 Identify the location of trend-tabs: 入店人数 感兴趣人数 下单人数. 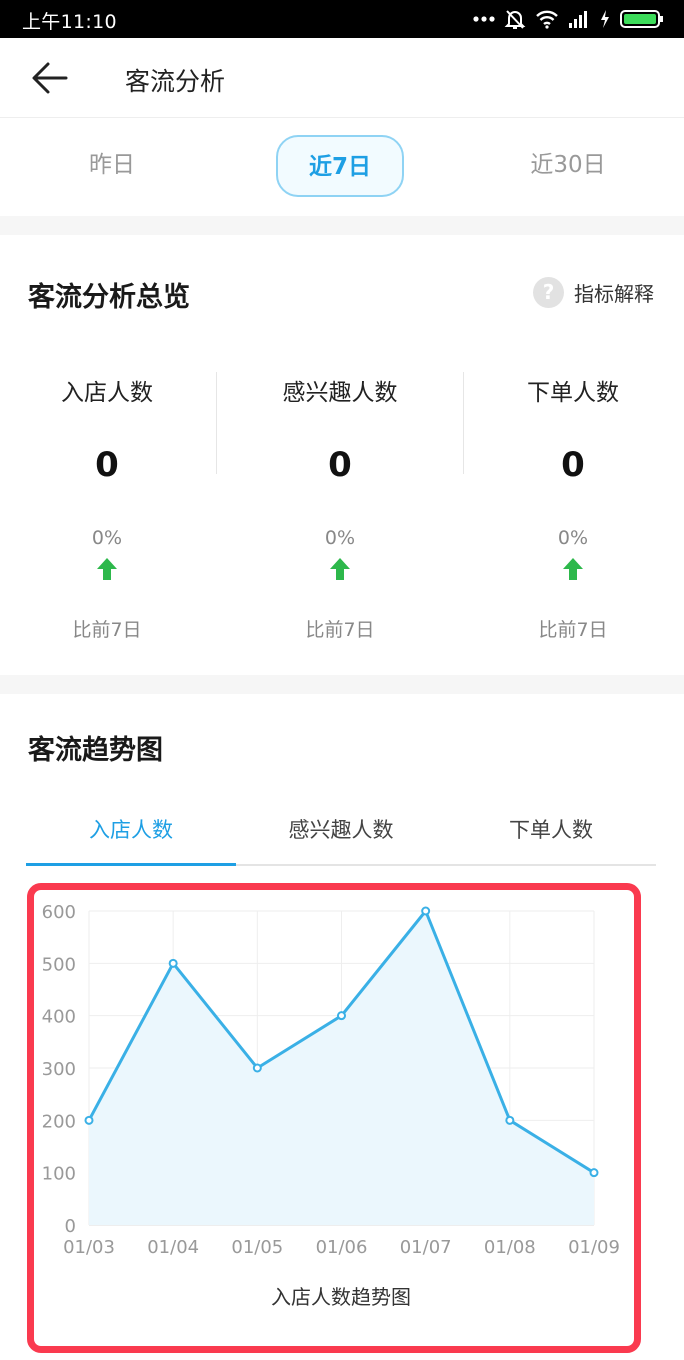
(341, 830).